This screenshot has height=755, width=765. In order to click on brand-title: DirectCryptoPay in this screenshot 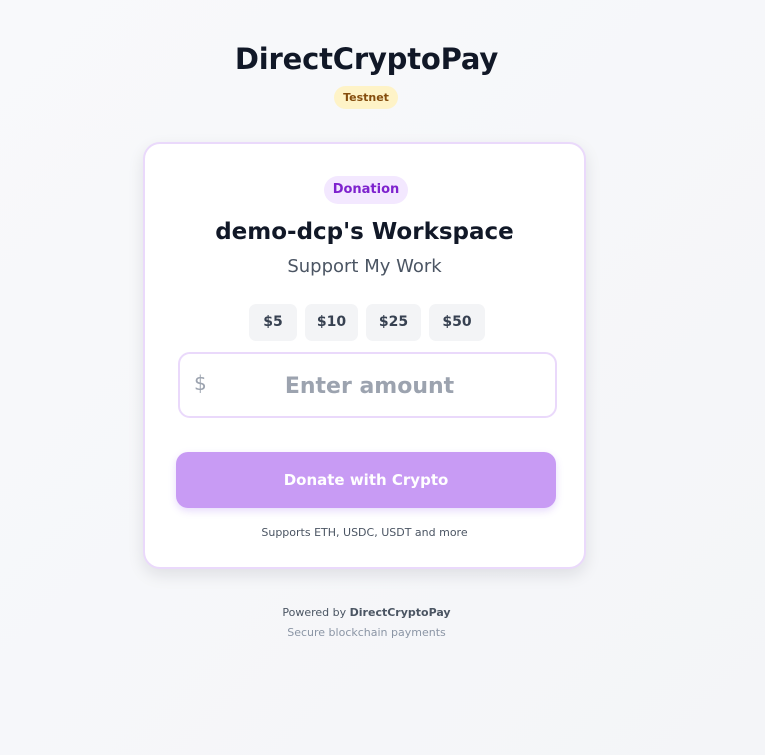, I will do `click(366, 59)`.